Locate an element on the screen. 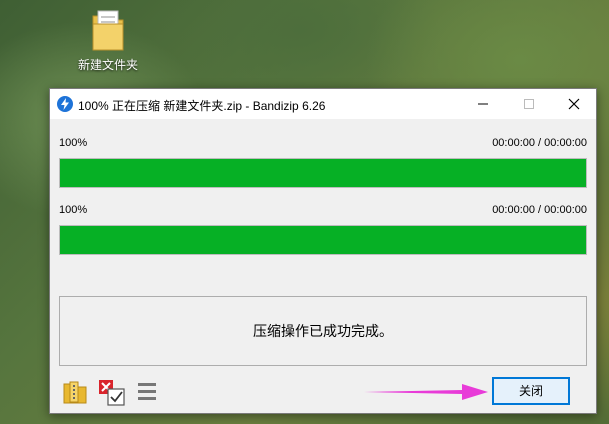 This screenshot has width=609, height=424. file-progress-time: 00:00:00 / 00:00:00 is located at coordinates (539, 143).